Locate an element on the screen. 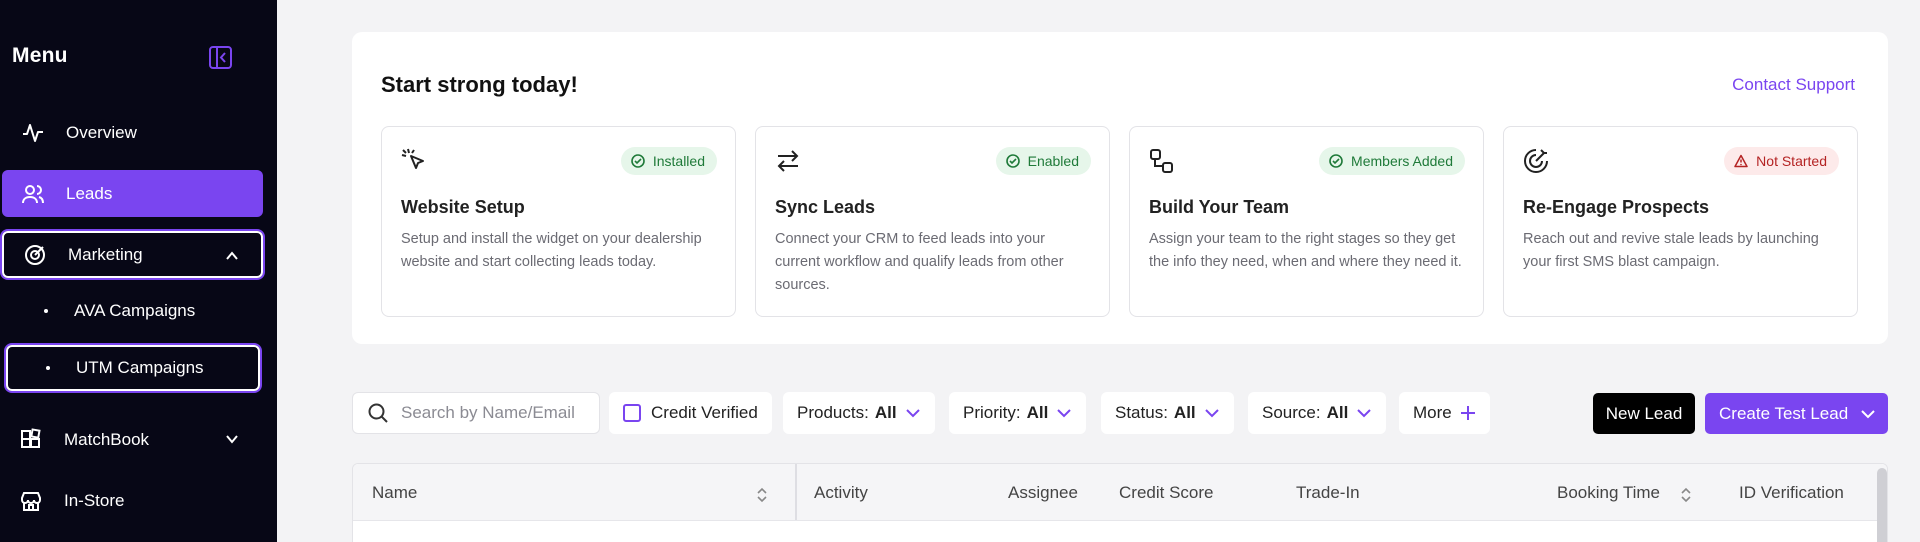 The width and height of the screenshot is (1920, 542). filter-label: Status: is located at coordinates (1141, 412).